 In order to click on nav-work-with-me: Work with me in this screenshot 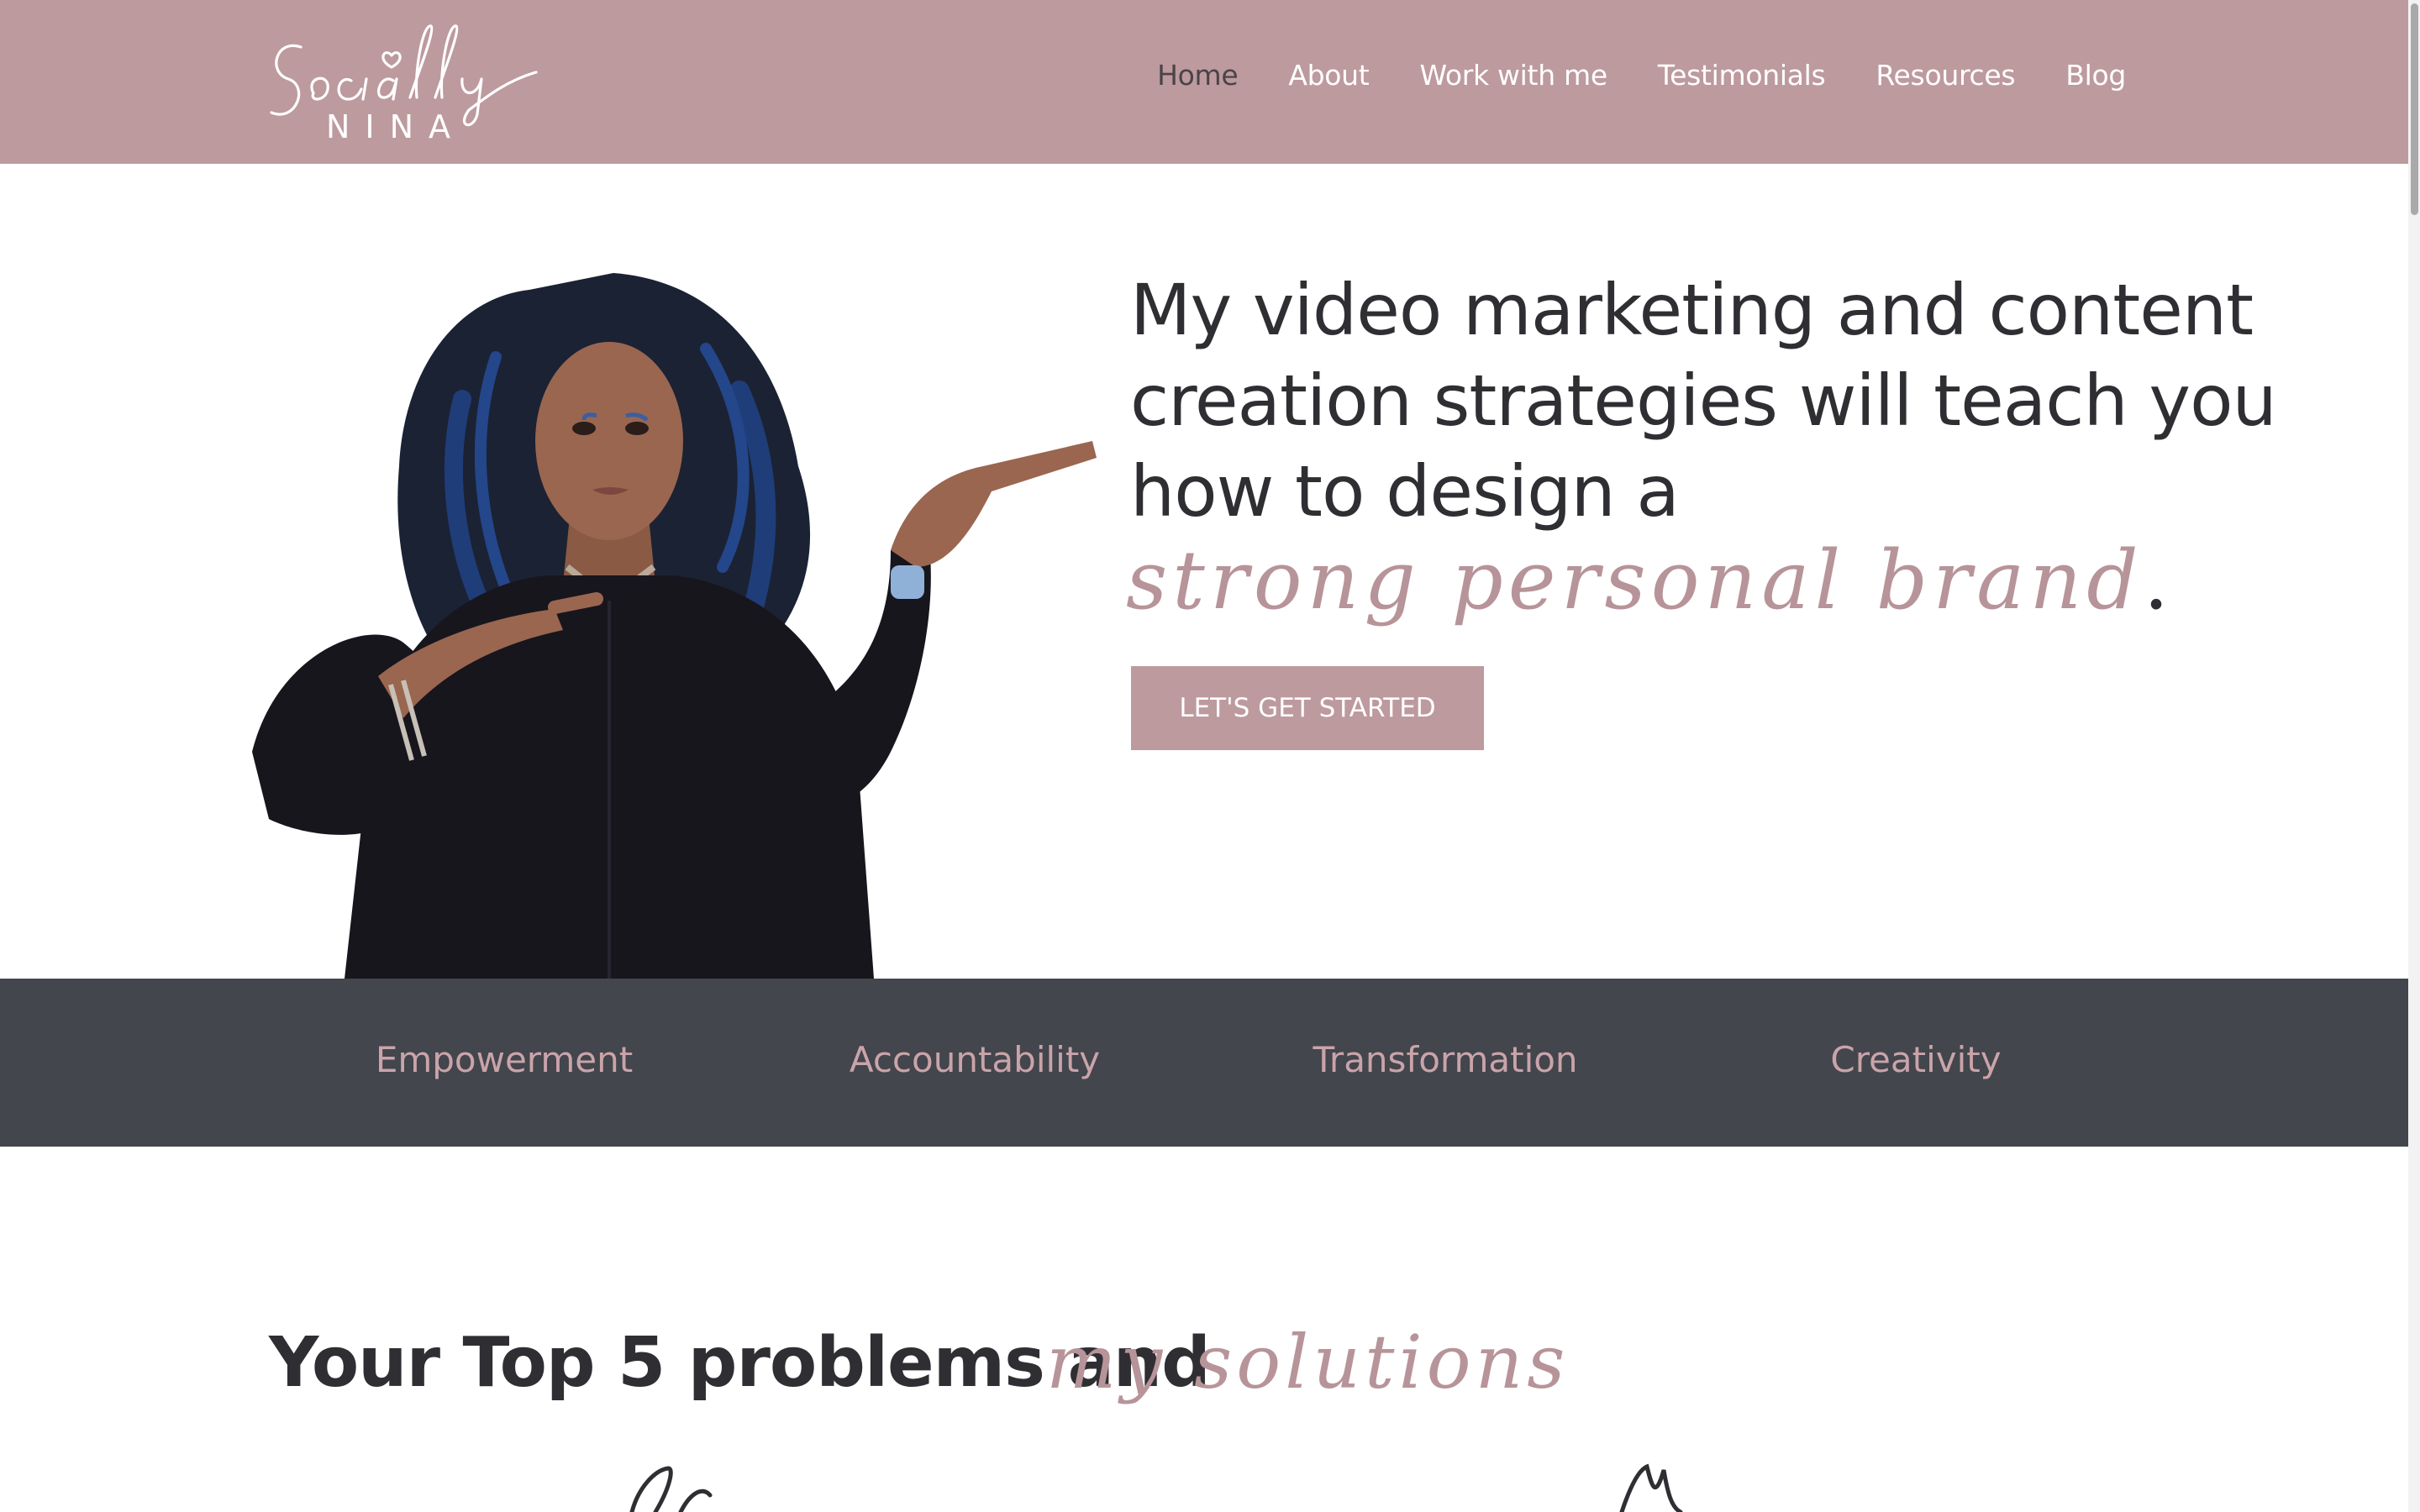, I will do `click(1513, 75)`.